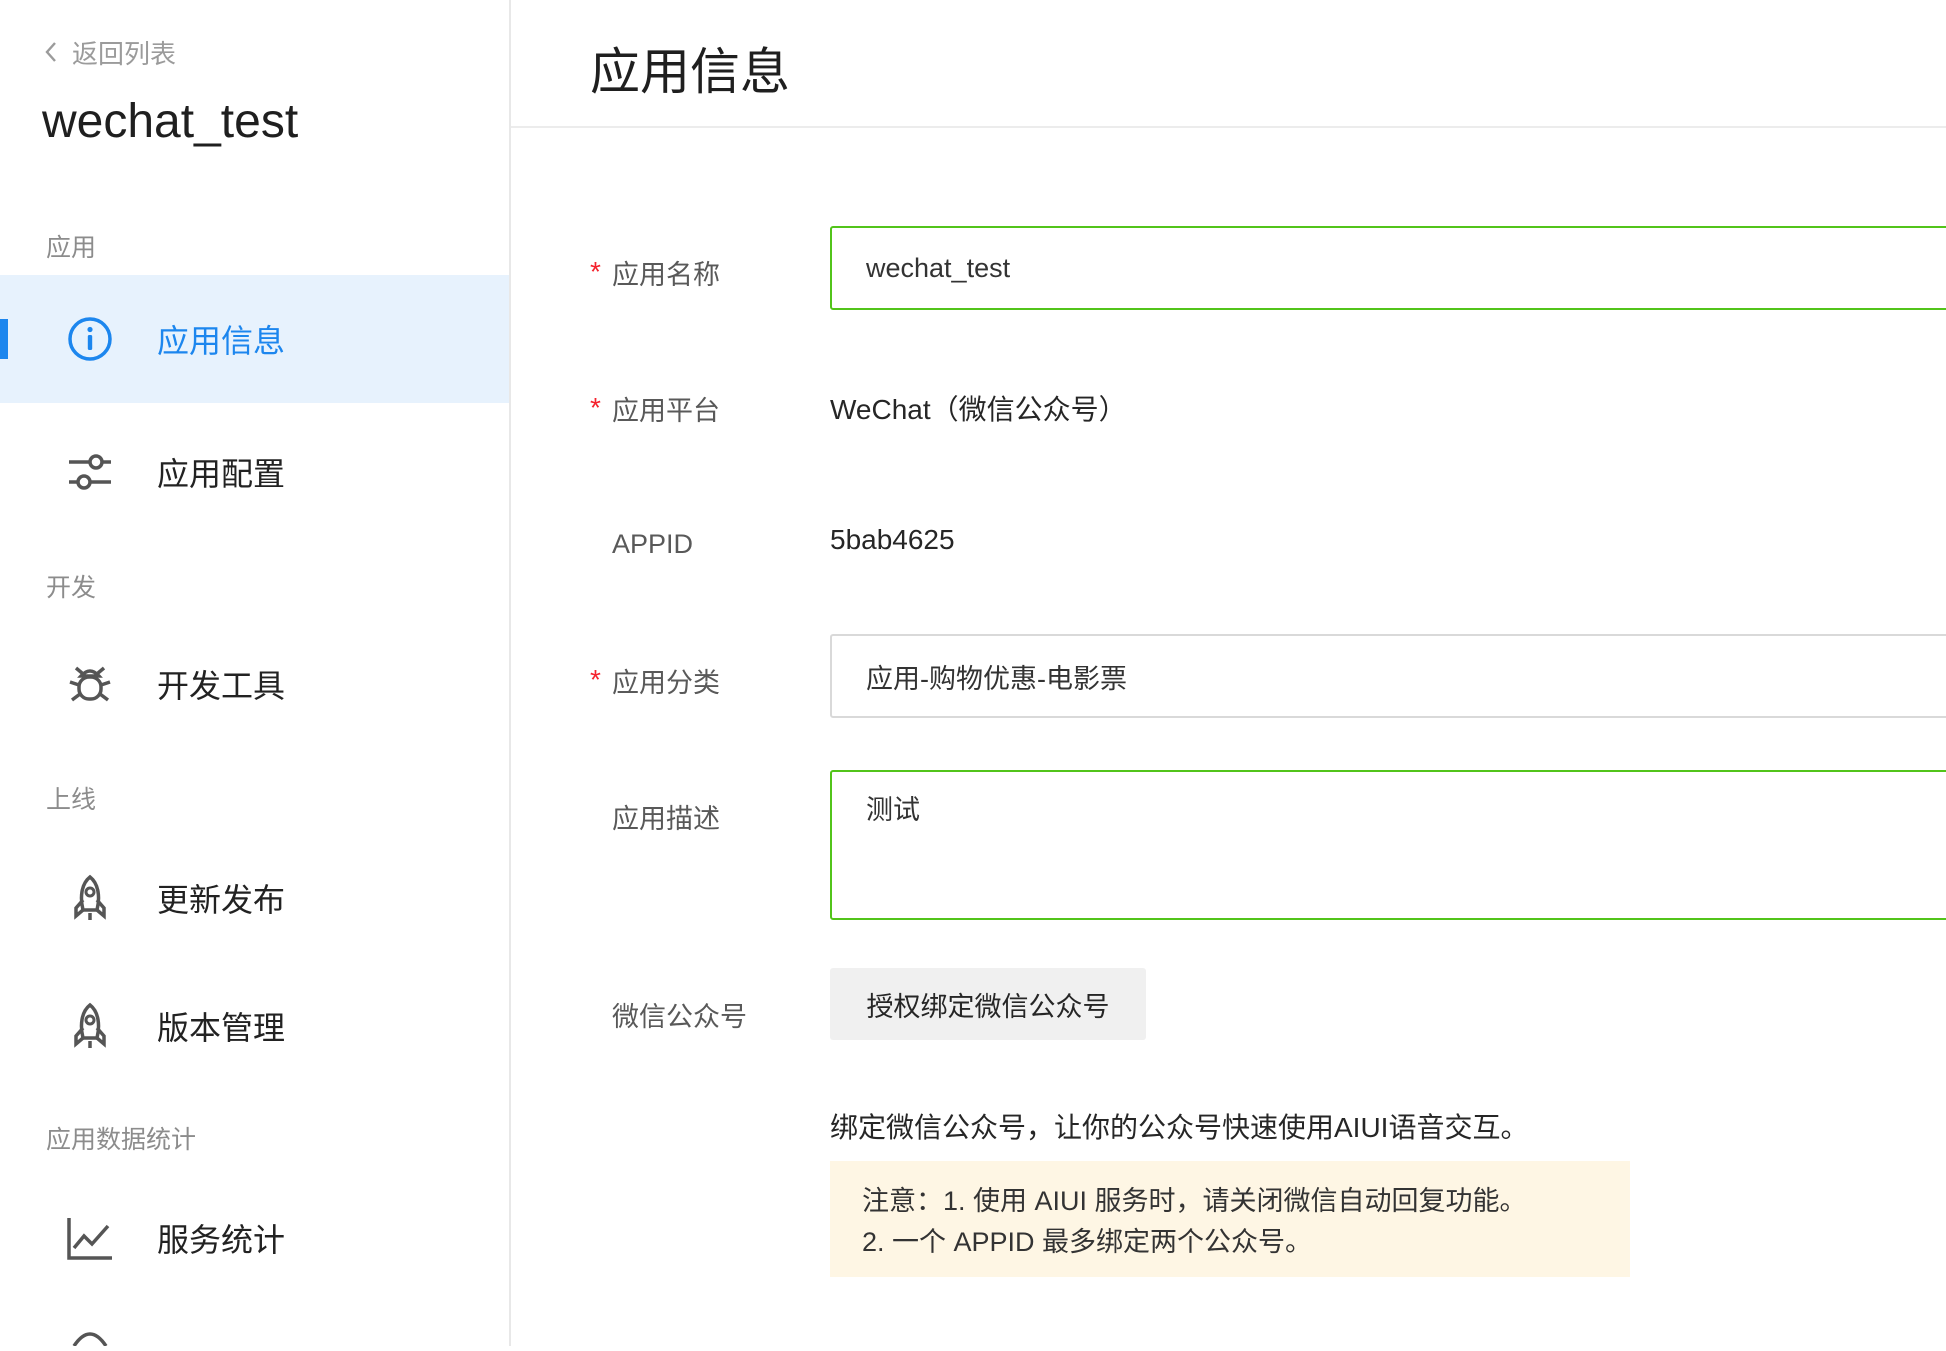 The width and height of the screenshot is (1946, 1351). What do you see at coordinates (938, 267) in the screenshot?
I see `input-value: wechat_test` at bounding box center [938, 267].